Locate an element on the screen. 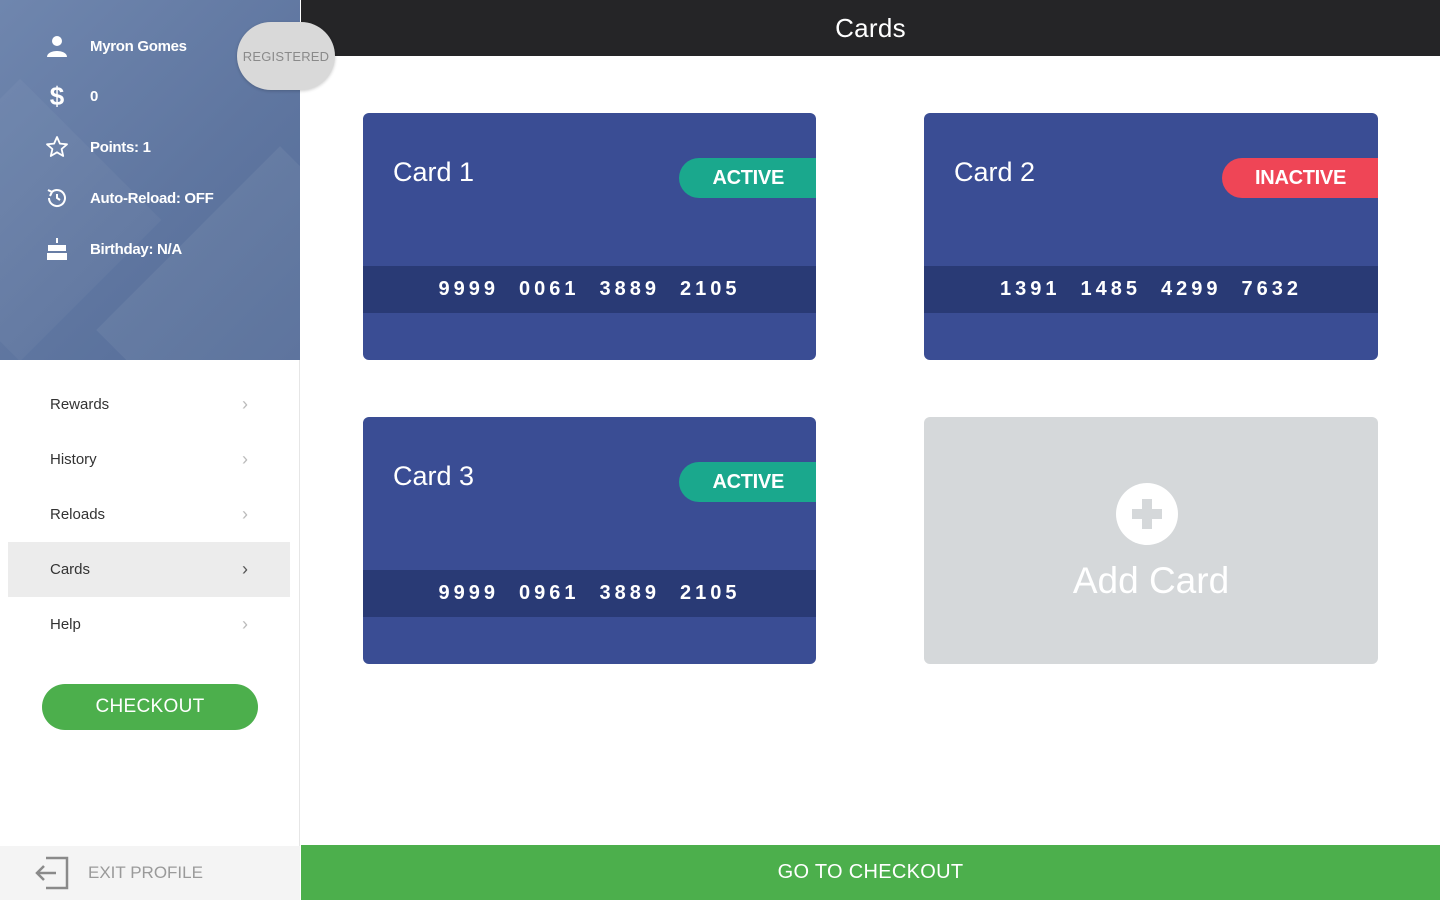 This screenshot has width=1440, height=900. card-number-group: 0061 is located at coordinates (549, 289).